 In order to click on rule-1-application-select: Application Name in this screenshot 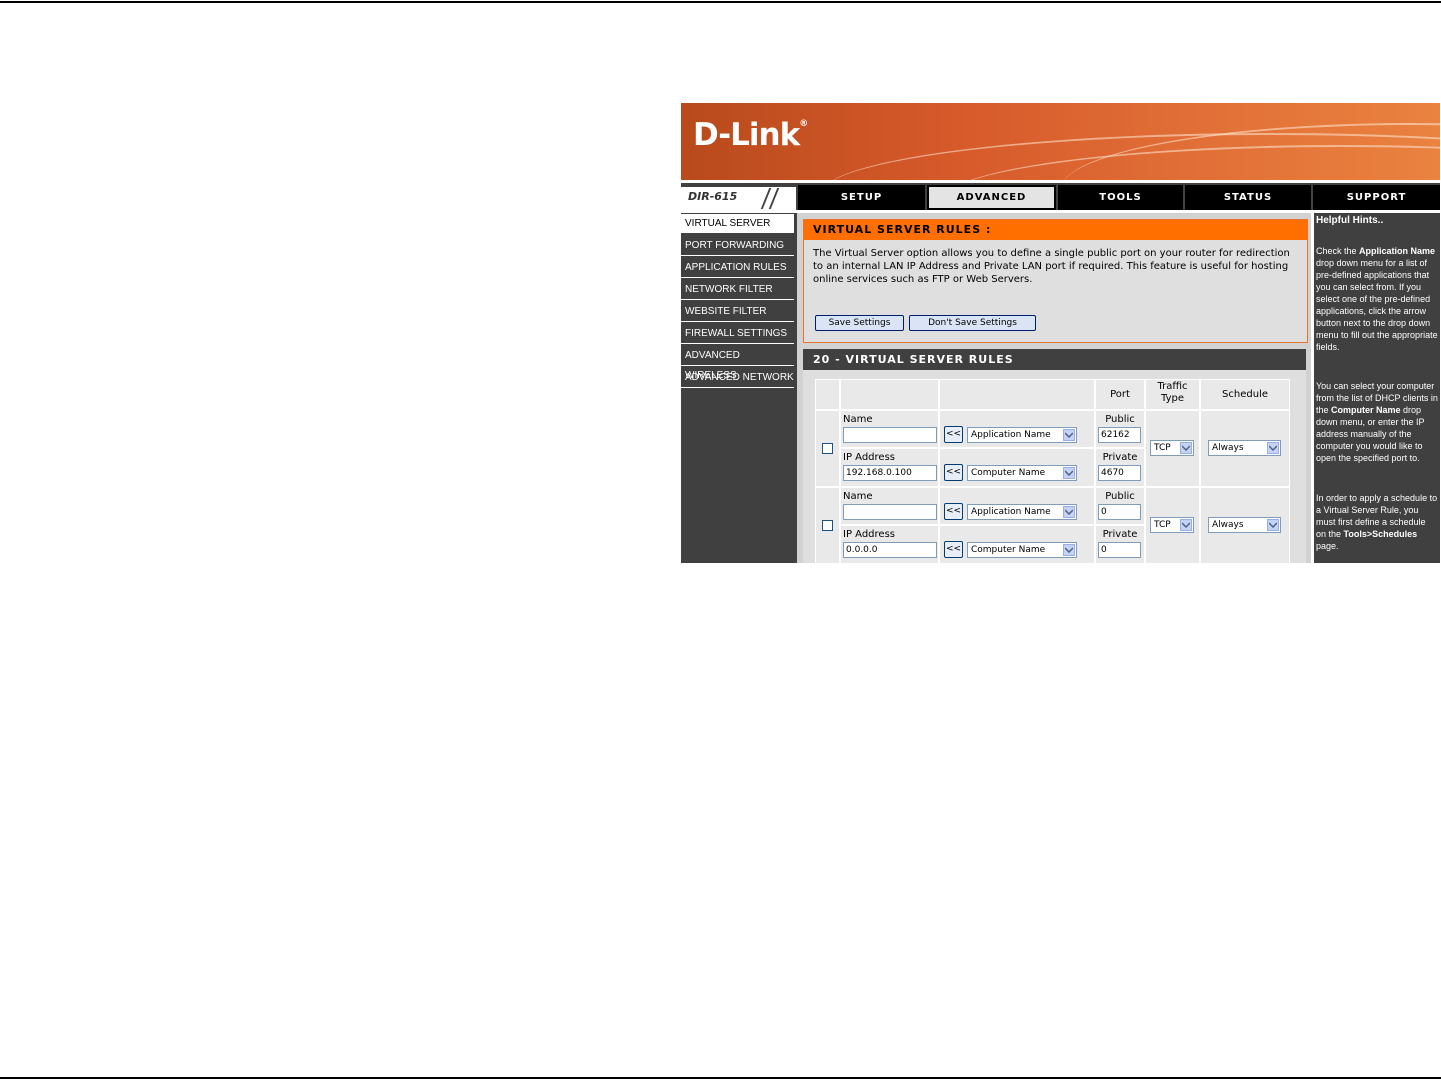, I will do `click(1022, 435)`.